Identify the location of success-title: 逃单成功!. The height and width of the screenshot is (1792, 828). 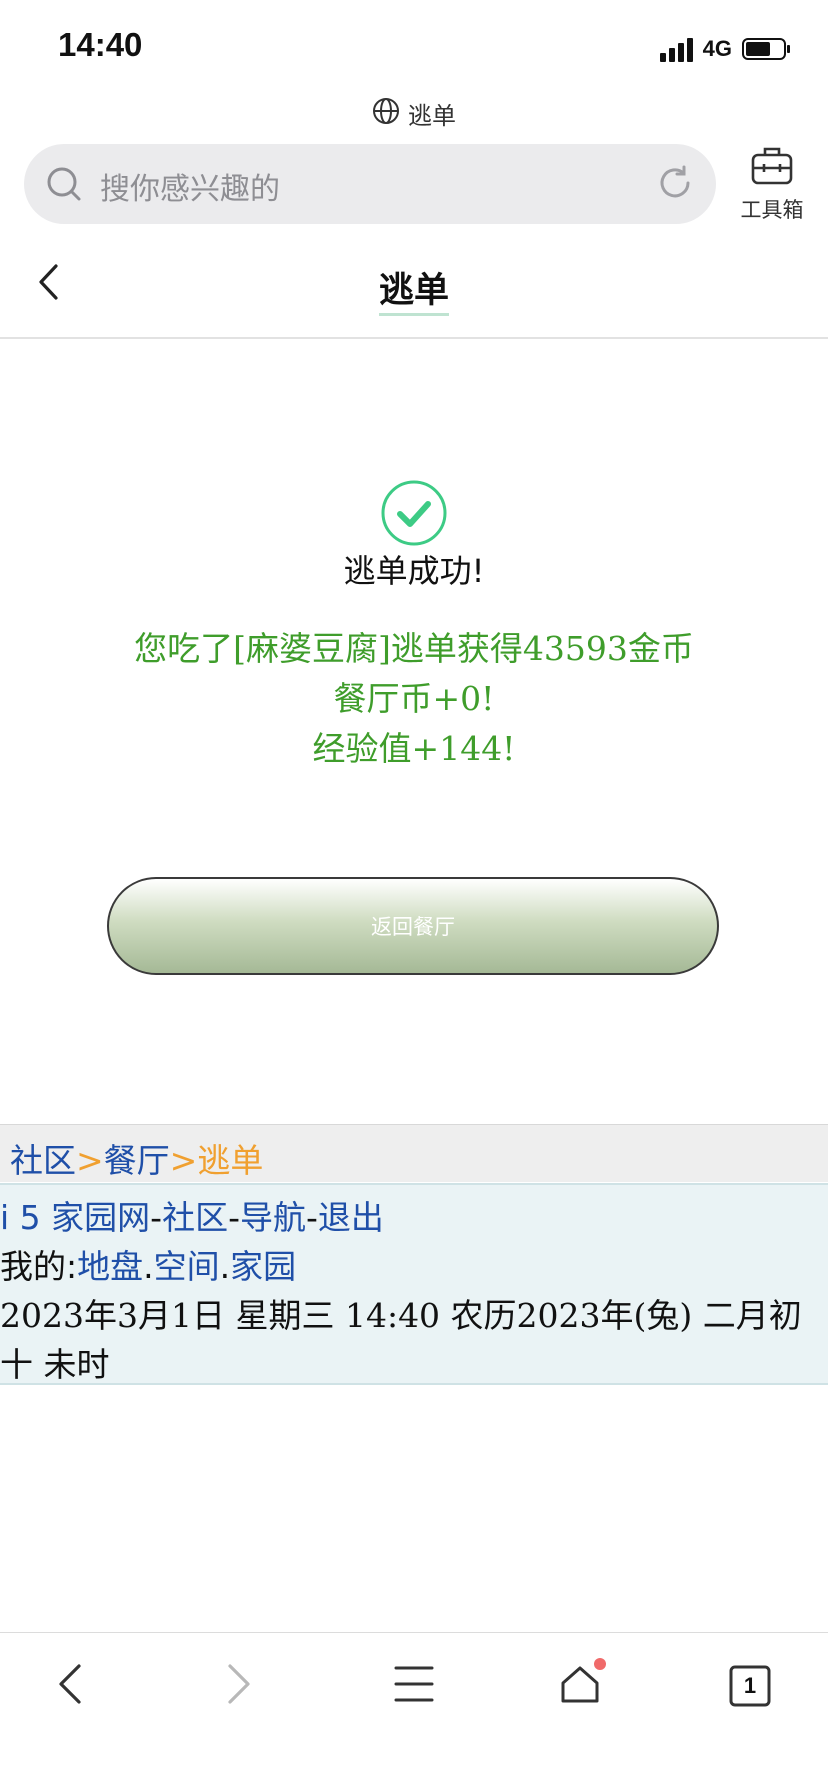
(414, 571).